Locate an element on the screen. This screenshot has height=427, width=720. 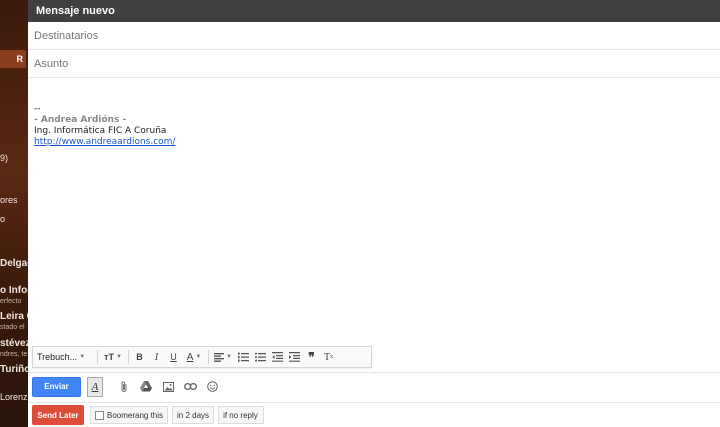
align-button: ▼ is located at coordinates (223, 357).